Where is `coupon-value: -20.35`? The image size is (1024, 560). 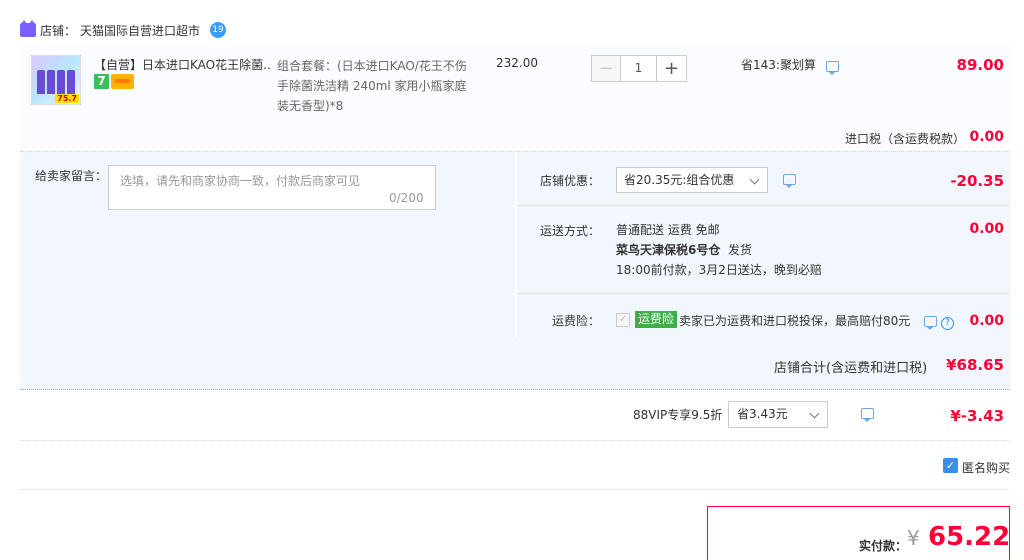
coupon-value: -20.35 is located at coordinates (977, 181).